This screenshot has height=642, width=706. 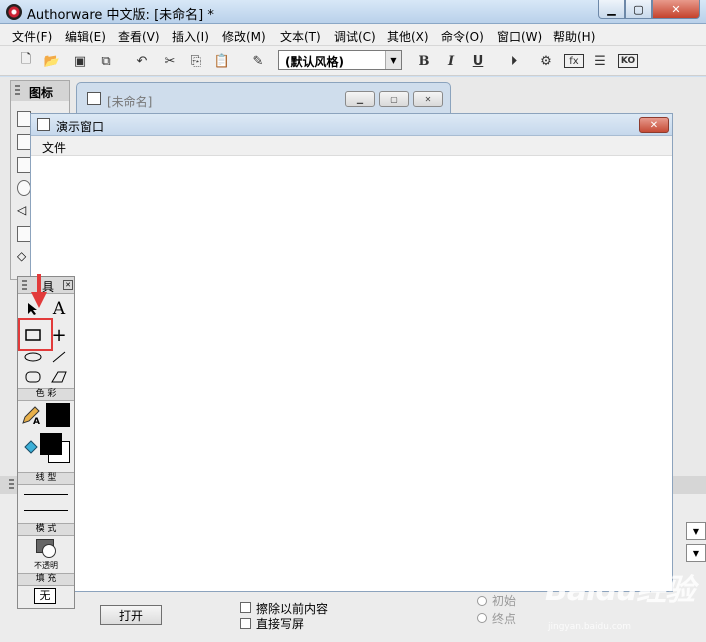 What do you see at coordinates (24, 165) in the screenshot?
I see `erase-icon` at bounding box center [24, 165].